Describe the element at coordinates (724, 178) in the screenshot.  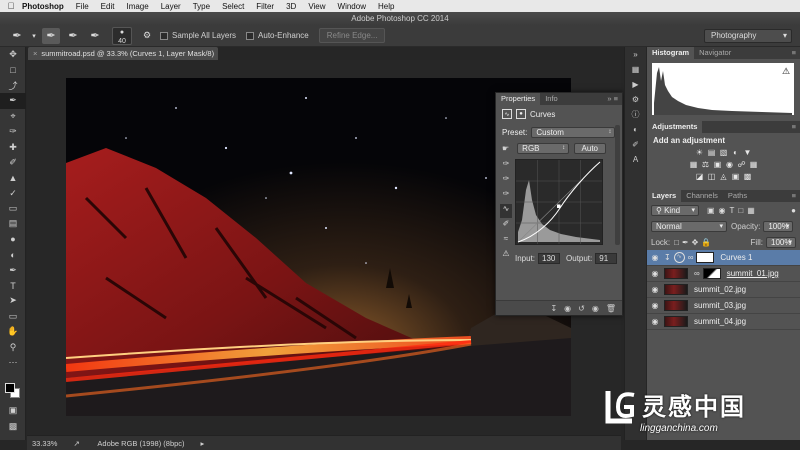
I see `threshold-icon: ◬` at that location.